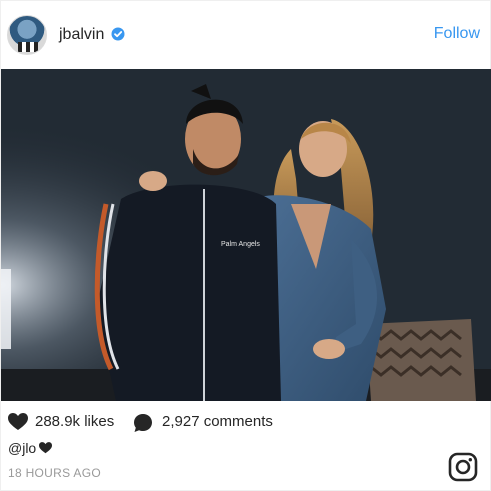 The height and width of the screenshot is (491, 491). What do you see at coordinates (217, 421) in the screenshot?
I see `comments-count: 2,927 comments` at bounding box center [217, 421].